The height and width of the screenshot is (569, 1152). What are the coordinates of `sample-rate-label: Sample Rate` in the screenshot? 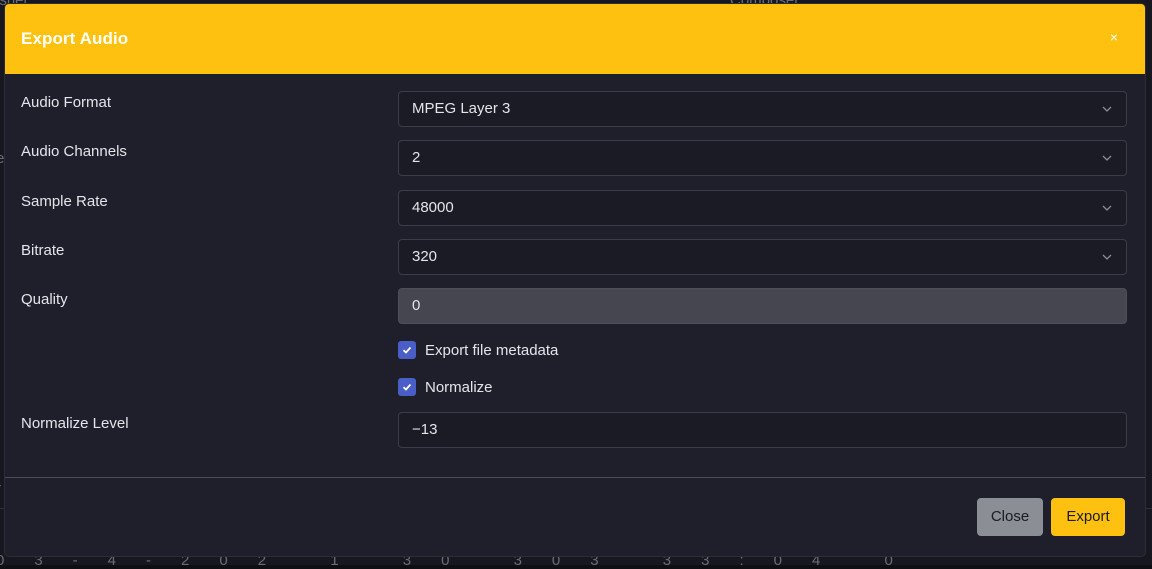 It's located at (64, 201).